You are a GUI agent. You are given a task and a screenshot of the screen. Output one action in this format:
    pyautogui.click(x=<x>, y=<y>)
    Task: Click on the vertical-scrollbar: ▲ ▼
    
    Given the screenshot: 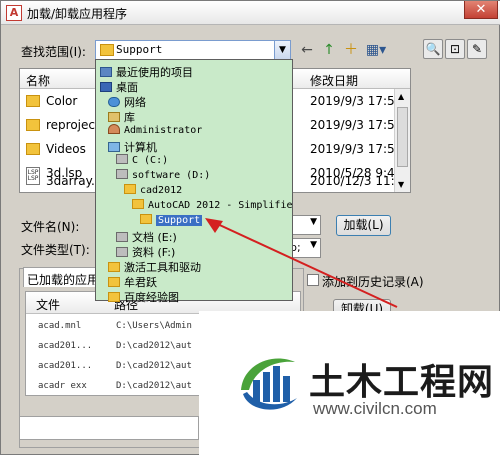 What is the action you would take?
    pyautogui.click(x=402, y=140)
    